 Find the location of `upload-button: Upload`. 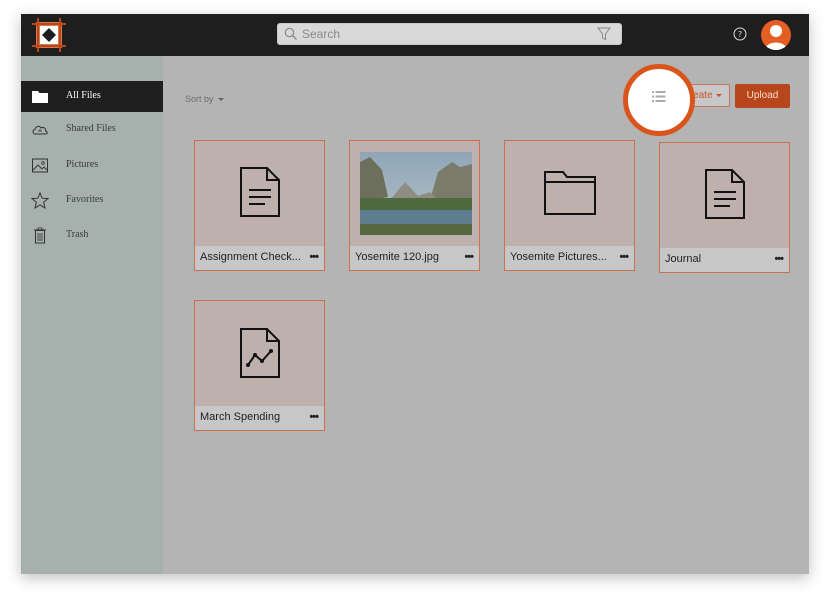

upload-button: Upload is located at coordinates (762, 96).